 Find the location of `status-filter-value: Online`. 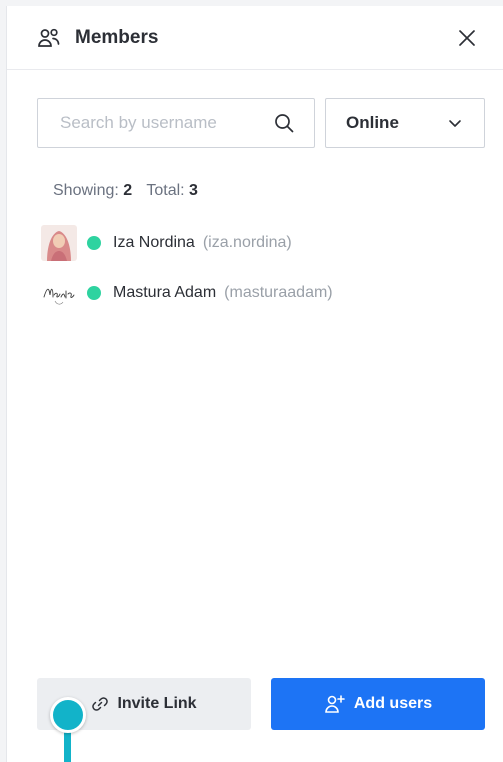

status-filter-value: Online is located at coordinates (372, 122).